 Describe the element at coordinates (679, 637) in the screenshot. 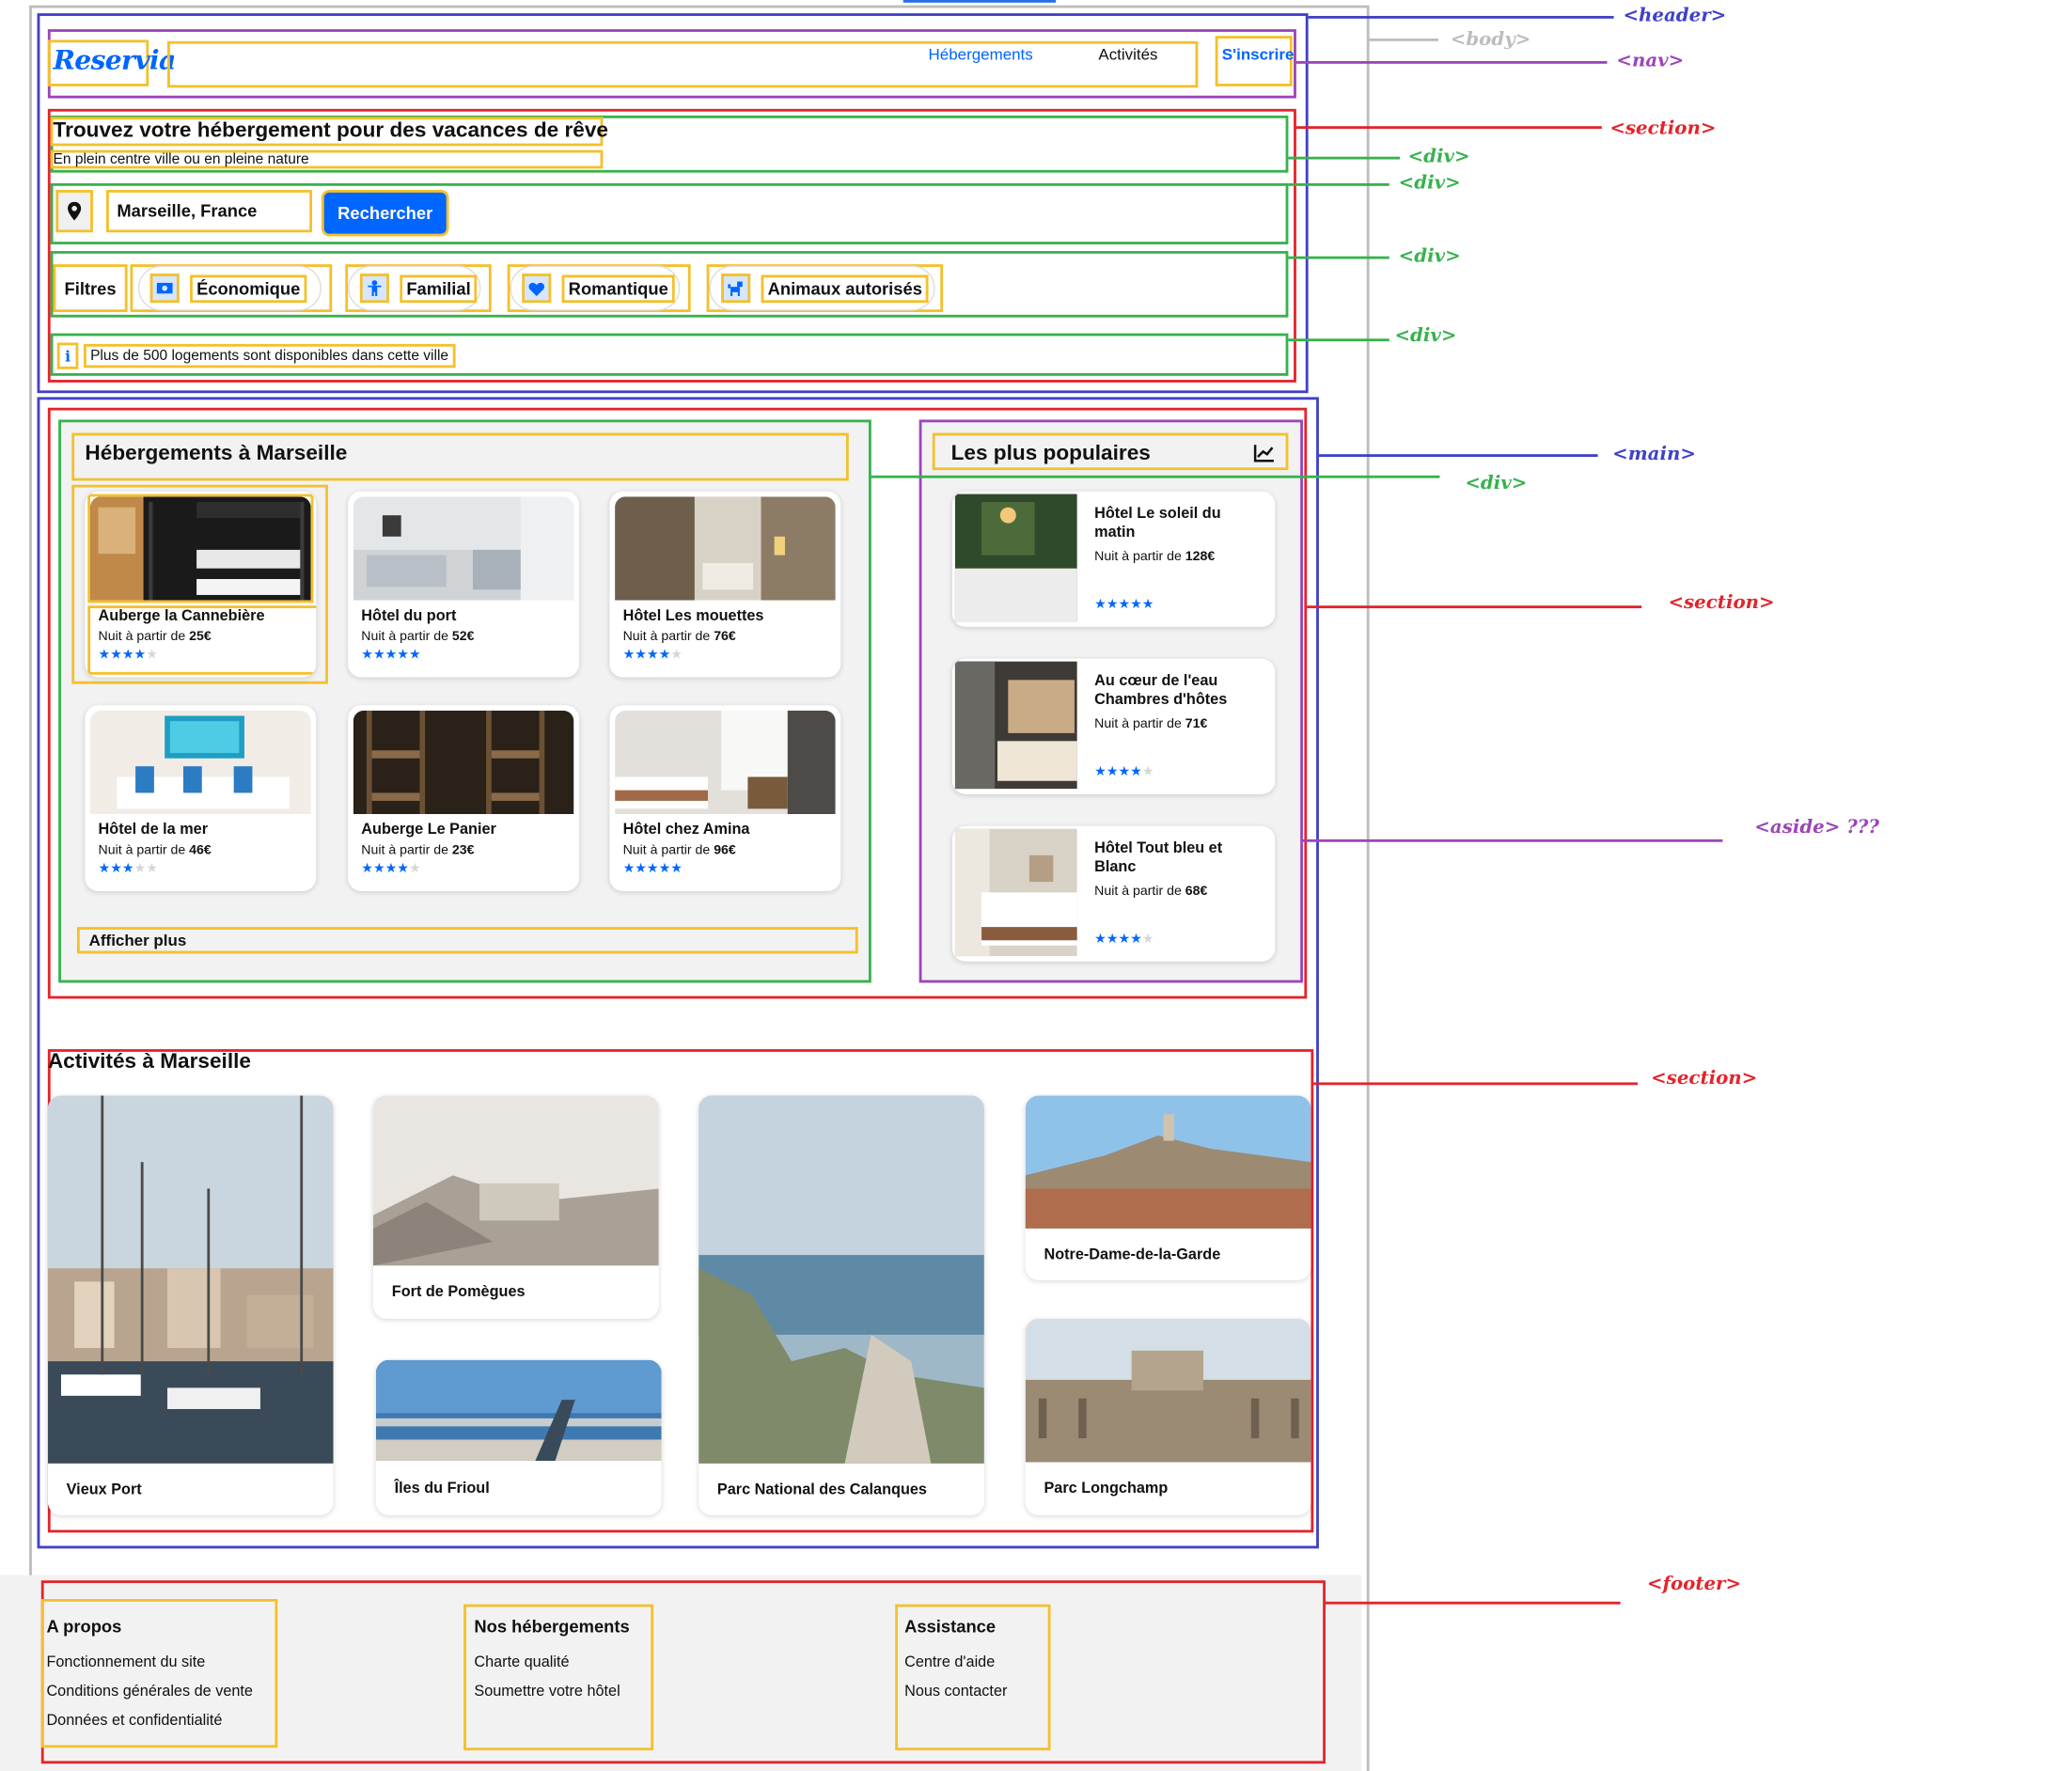

I see `card-price: Nuit à partir de 76€` at that location.